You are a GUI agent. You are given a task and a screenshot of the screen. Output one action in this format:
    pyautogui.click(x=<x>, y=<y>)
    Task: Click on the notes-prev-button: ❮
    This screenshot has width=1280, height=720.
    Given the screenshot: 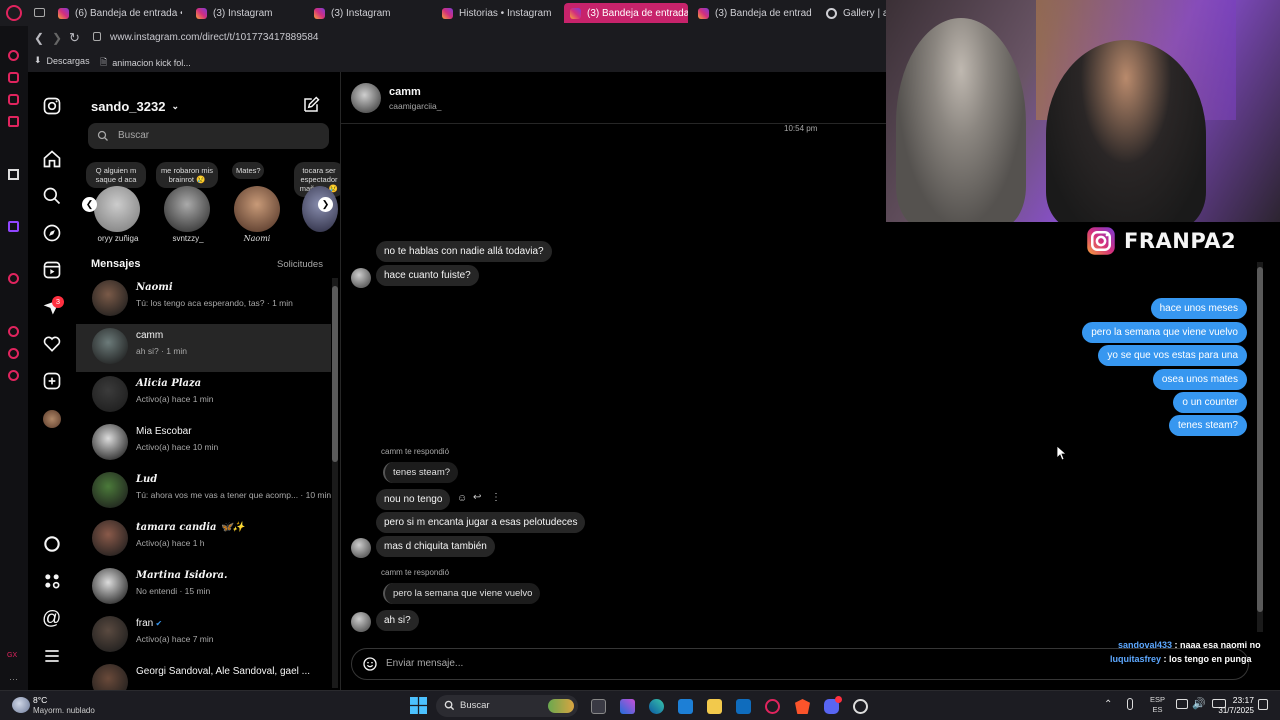 What is the action you would take?
    pyautogui.click(x=89, y=204)
    